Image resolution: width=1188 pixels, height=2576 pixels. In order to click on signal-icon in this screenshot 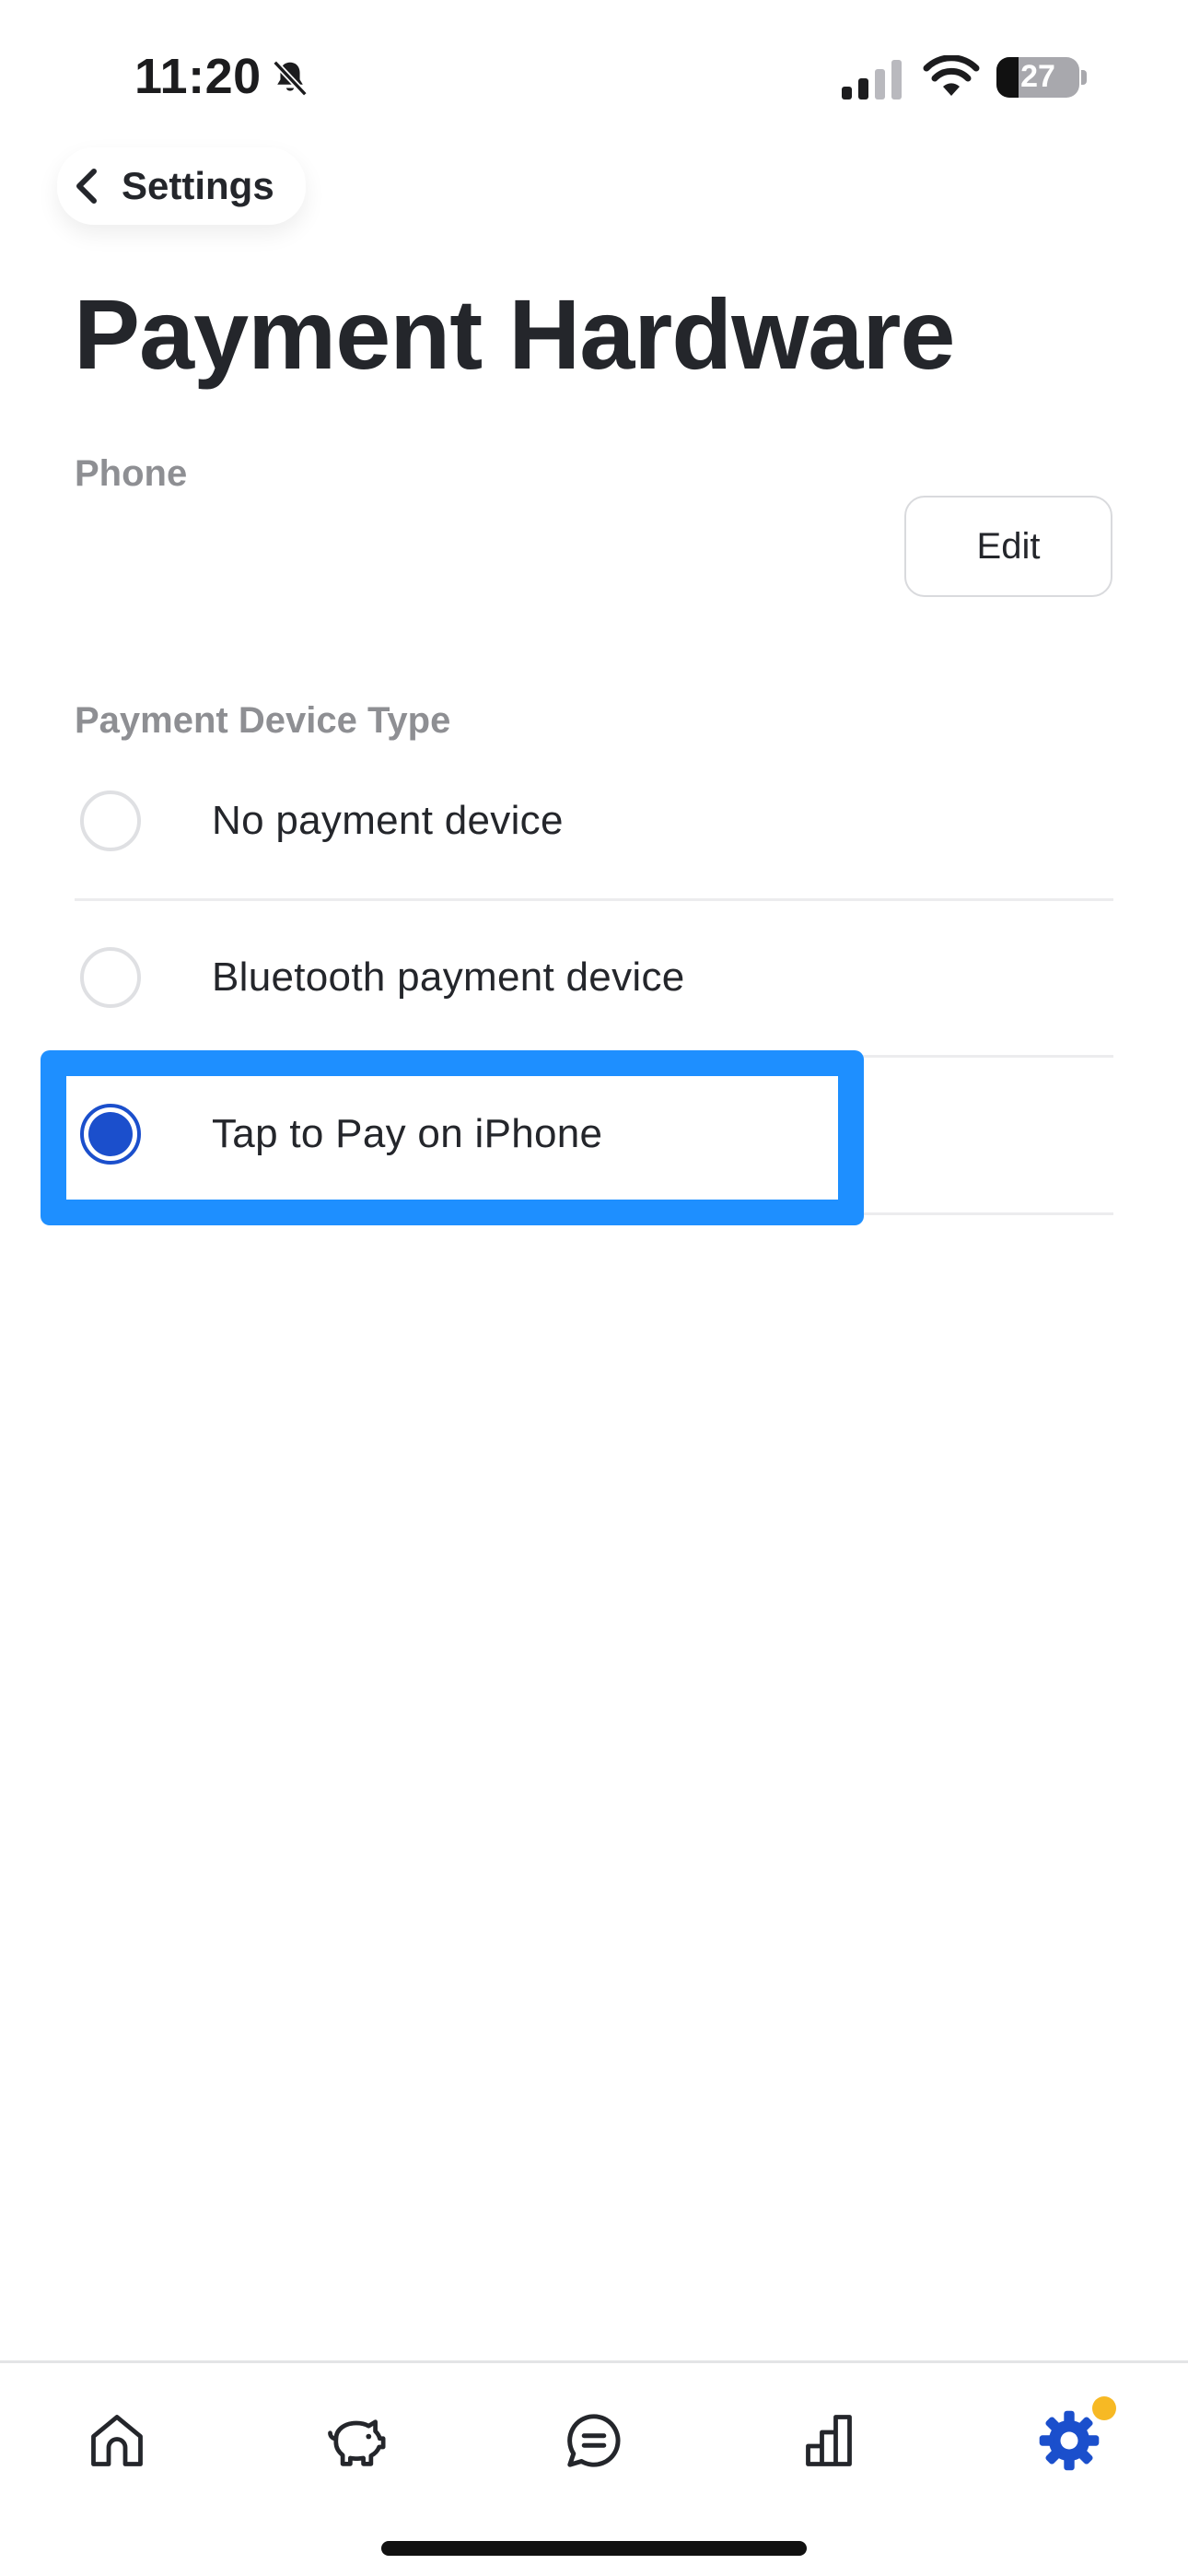, I will do `click(872, 80)`.